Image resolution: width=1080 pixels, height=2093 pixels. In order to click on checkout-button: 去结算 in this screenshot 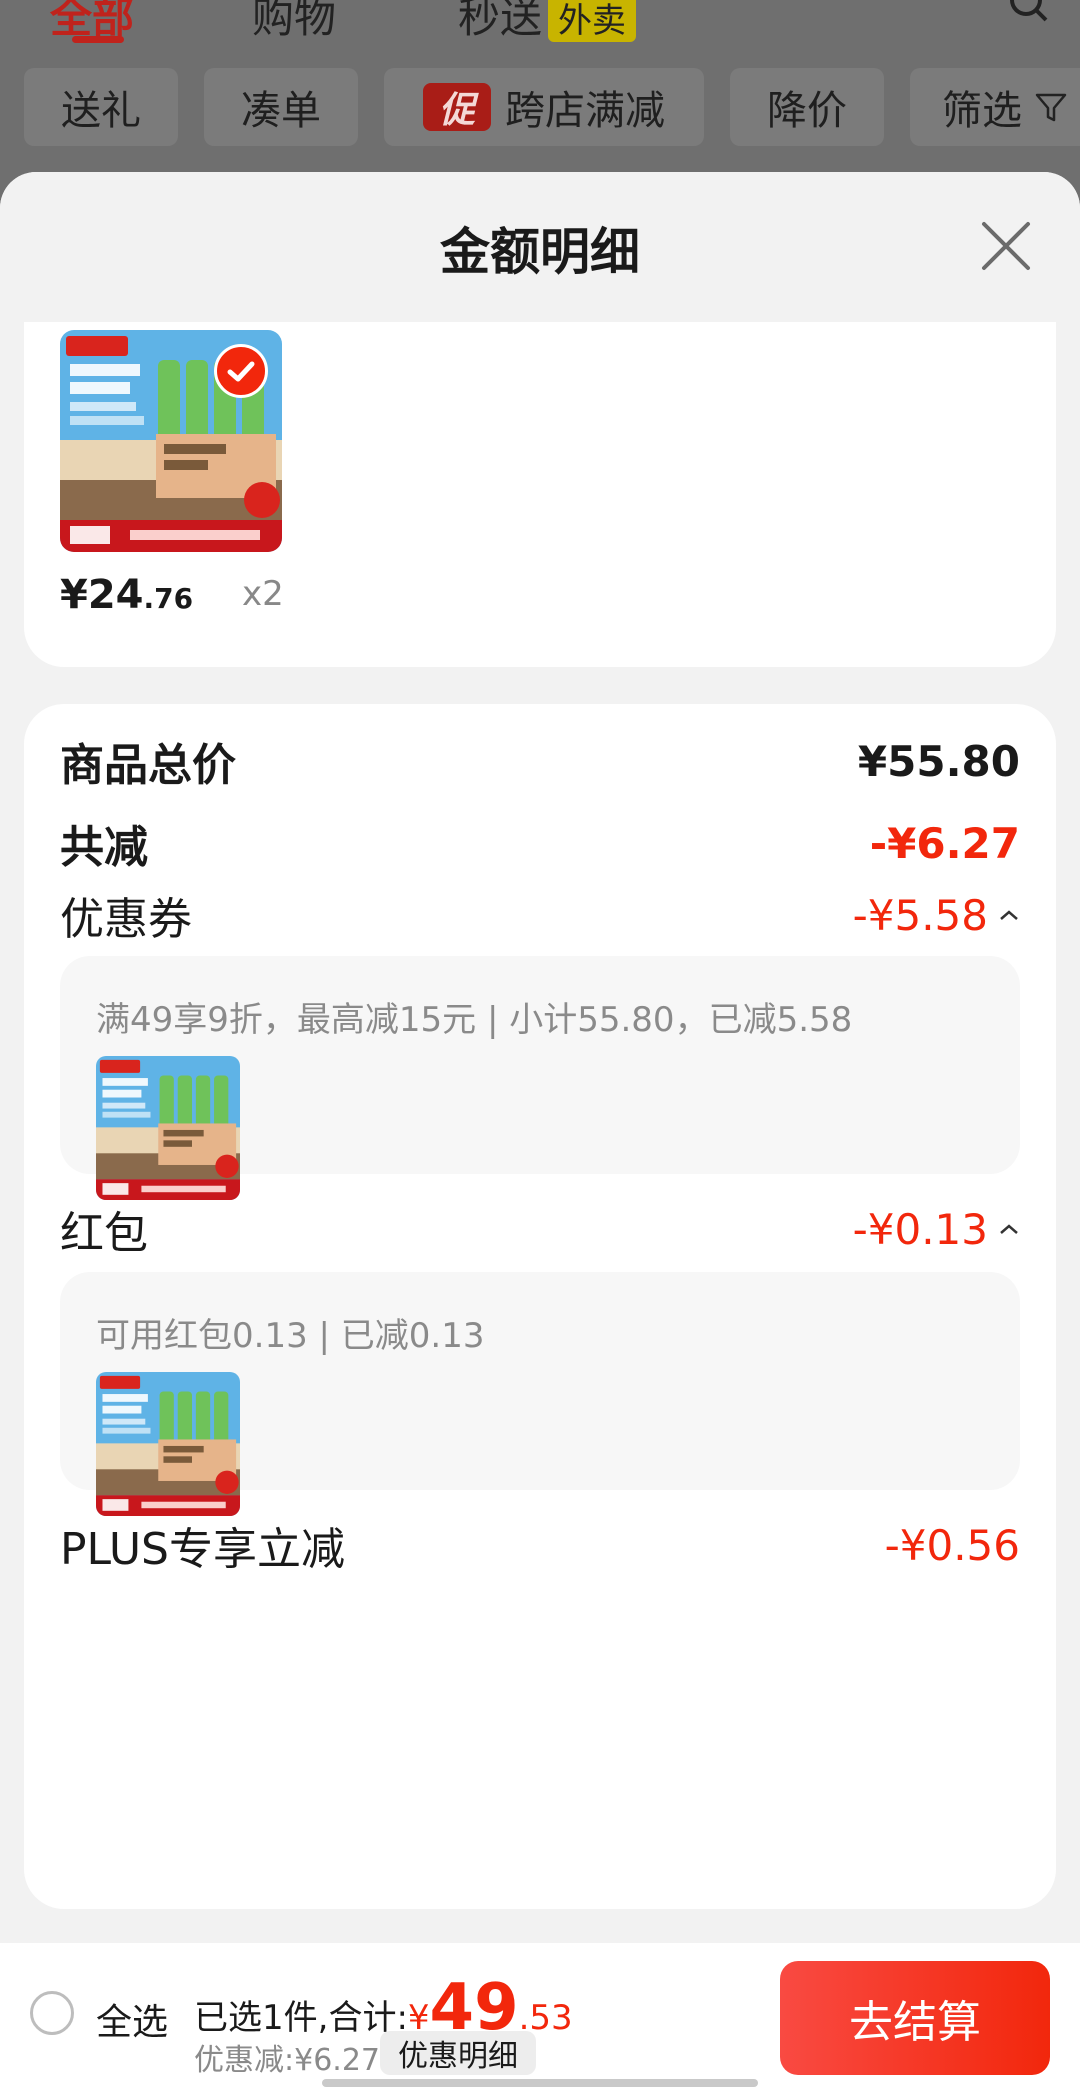, I will do `click(915, 2018)`.